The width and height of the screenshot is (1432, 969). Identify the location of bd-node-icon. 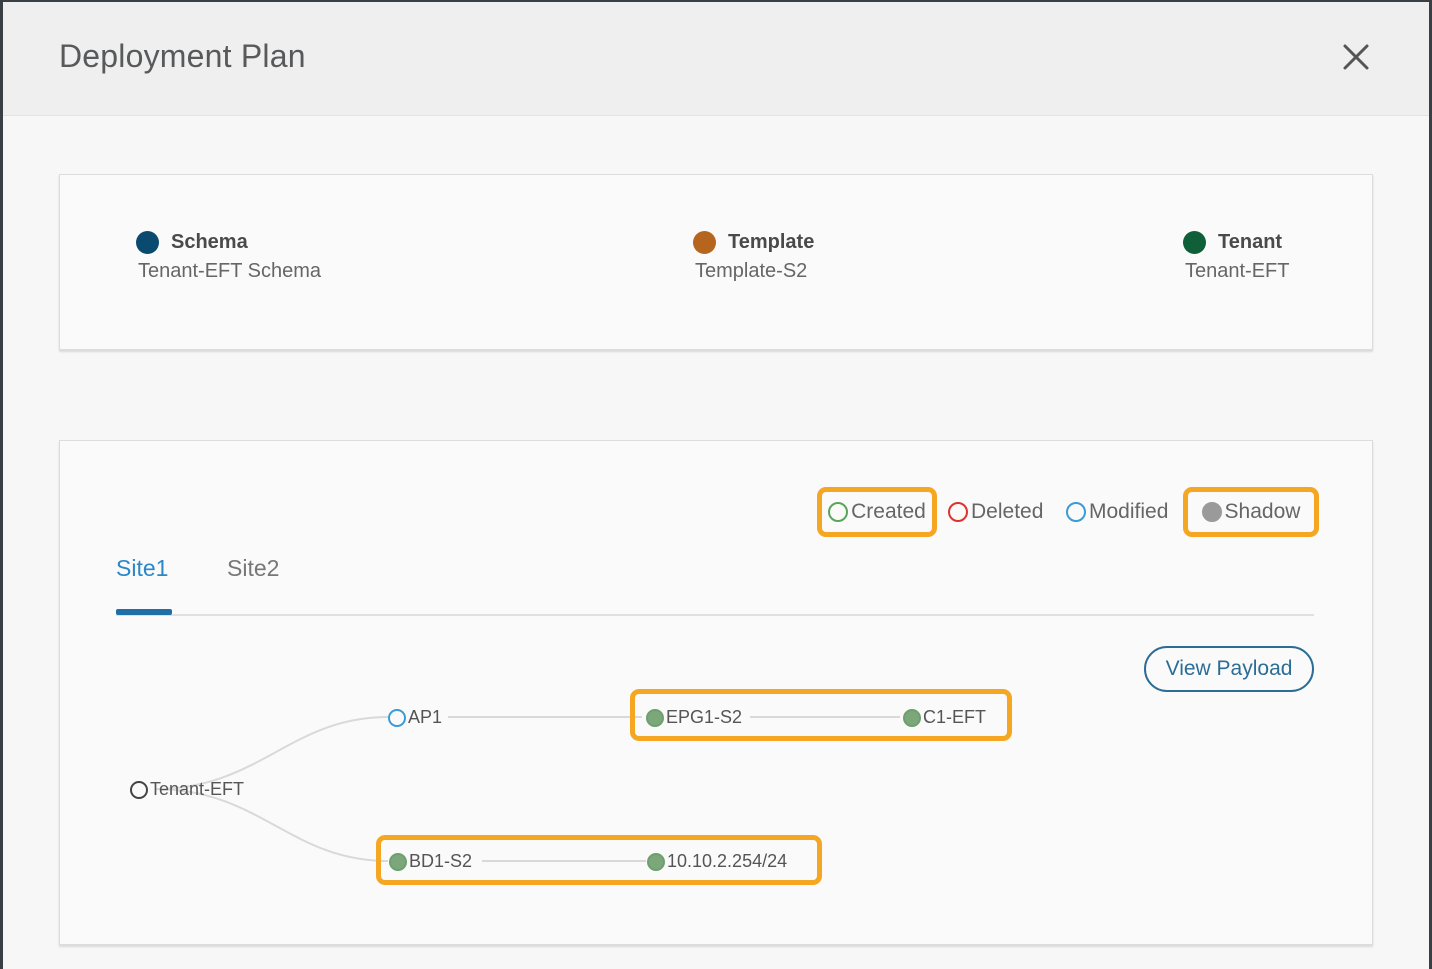
(398, 861).